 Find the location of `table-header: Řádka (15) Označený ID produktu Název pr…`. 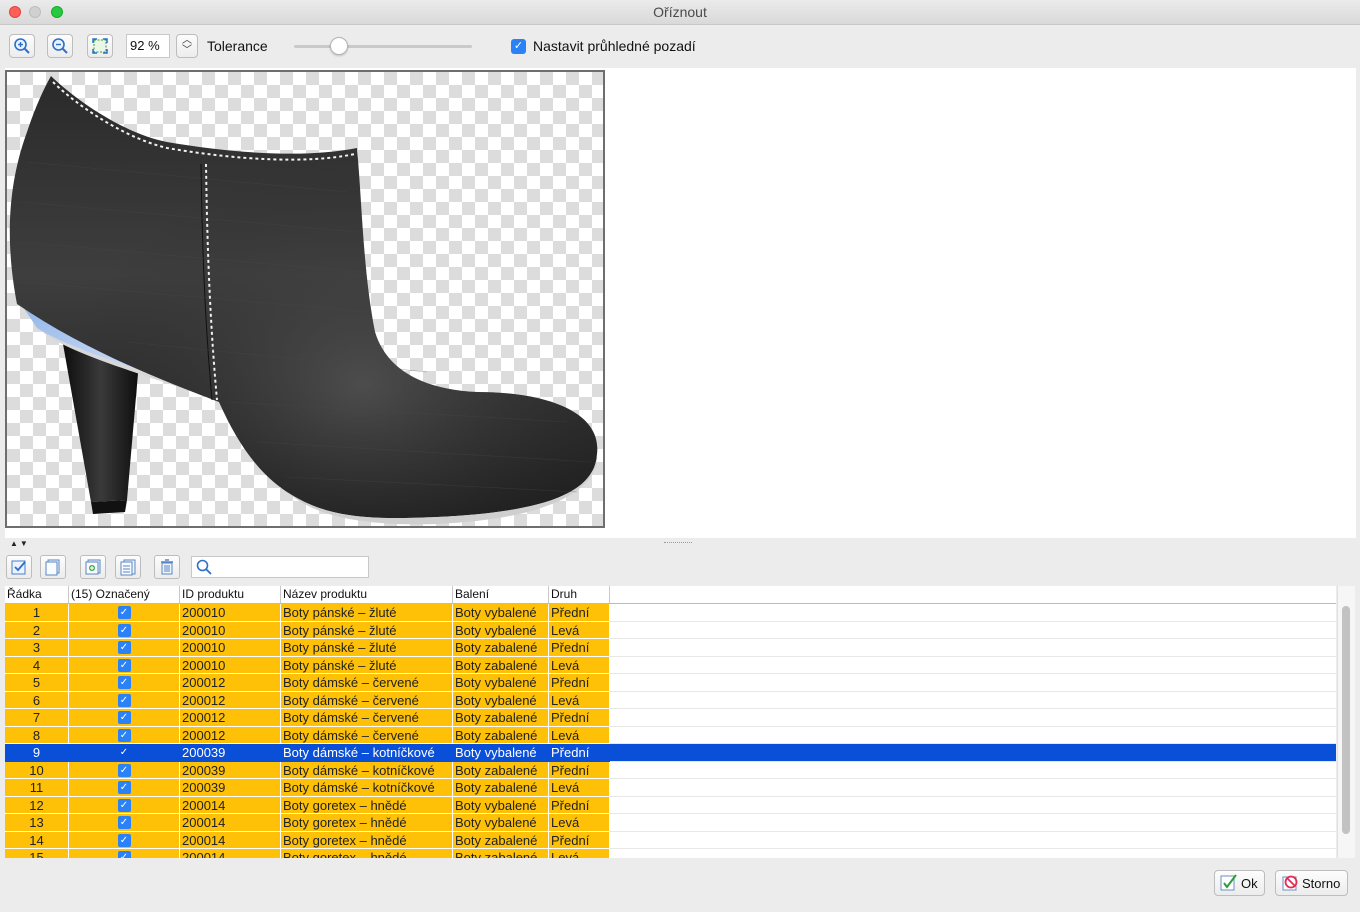

table-header: Řádka (15) Označený ID produktu Název pr… is located at coordinates (670, 595).